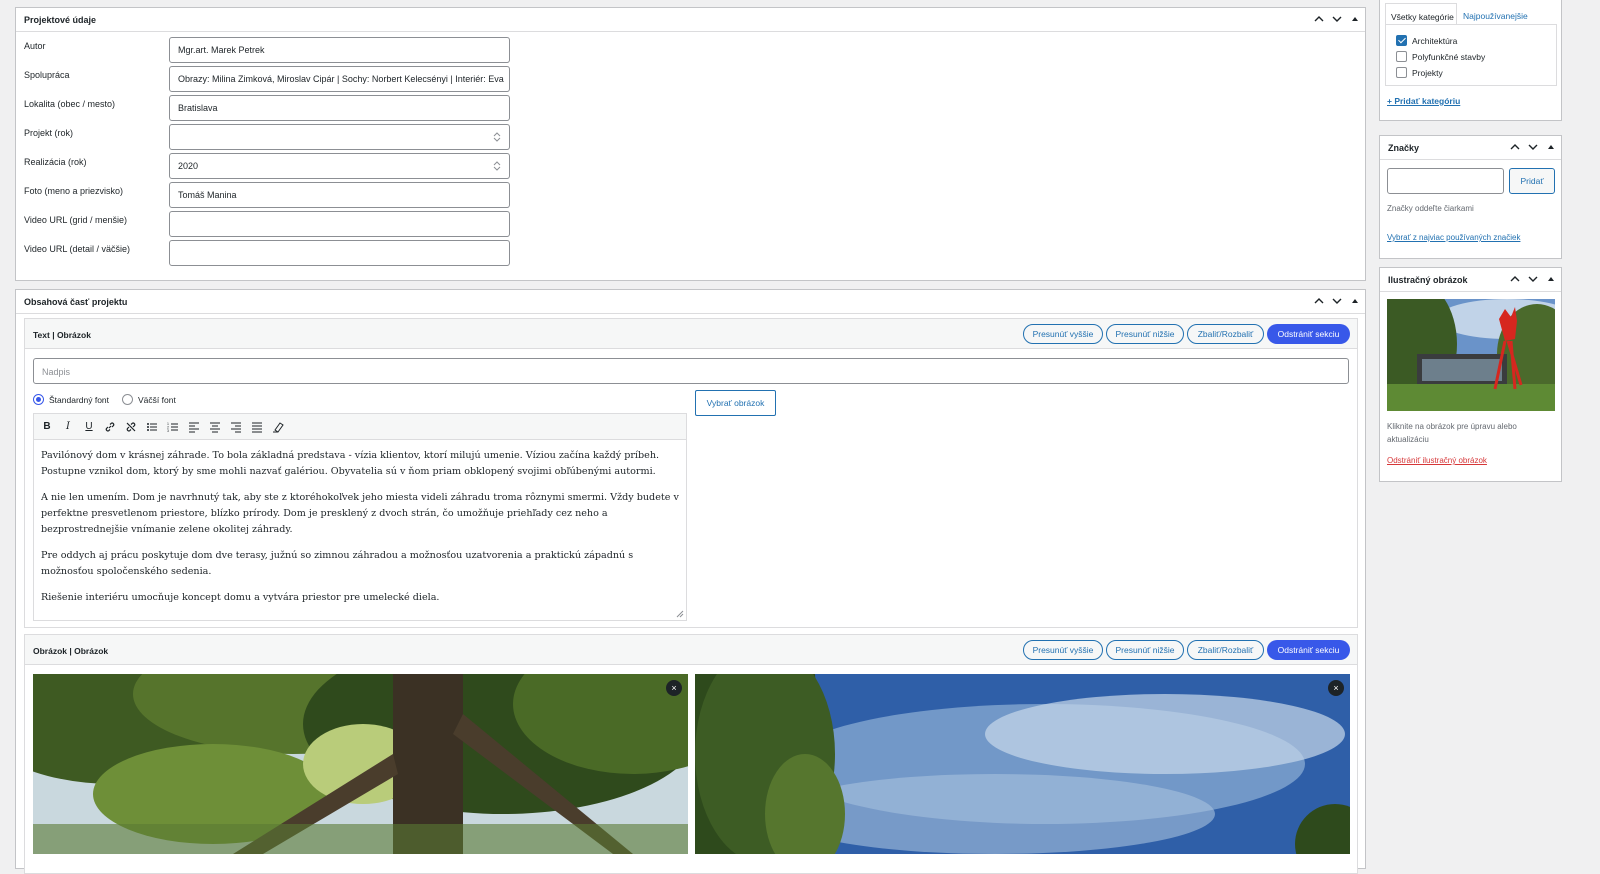 Image resolution: width=1600 pixels, height=874 pixels. Describe the element at coordinates (339, 50) in the screenshot. I see `author-input: Mgr.art. Marek Petrek` at that location.